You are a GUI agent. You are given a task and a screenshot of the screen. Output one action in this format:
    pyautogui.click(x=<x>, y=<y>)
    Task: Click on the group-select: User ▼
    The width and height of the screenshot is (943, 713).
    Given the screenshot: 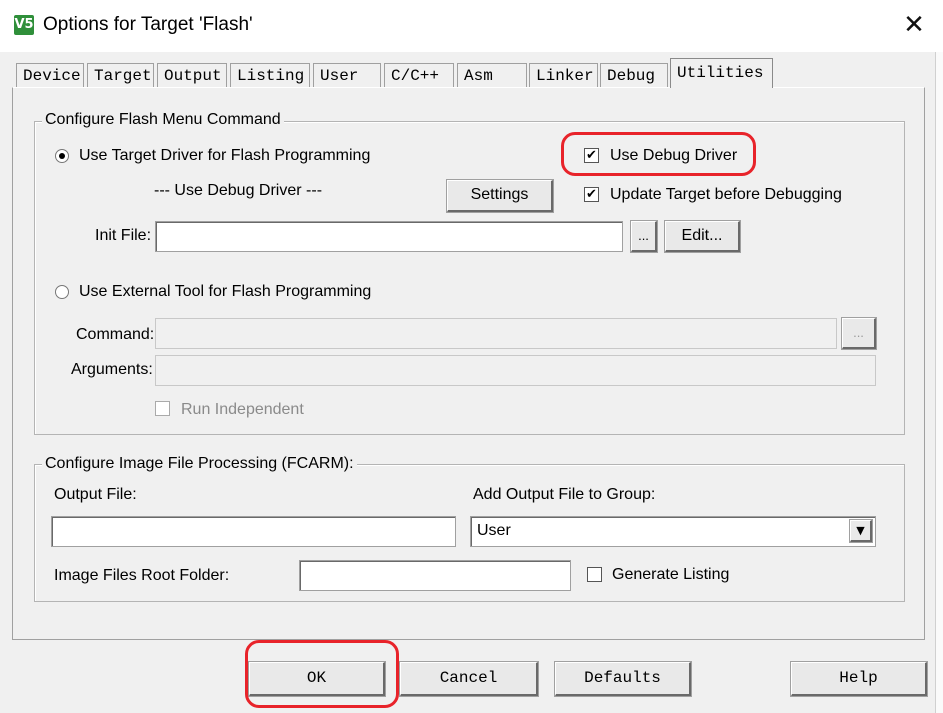 What is the action you would take?
    pyautogui.click(x=673, y=531)
    